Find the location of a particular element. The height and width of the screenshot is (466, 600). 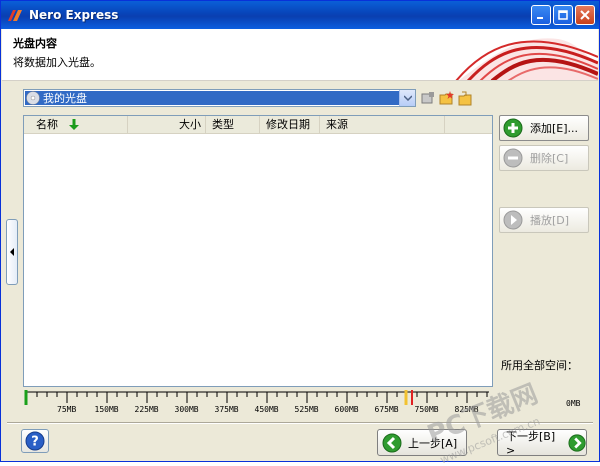

ruler-label: 600MB is located at coordinates (346, 409).